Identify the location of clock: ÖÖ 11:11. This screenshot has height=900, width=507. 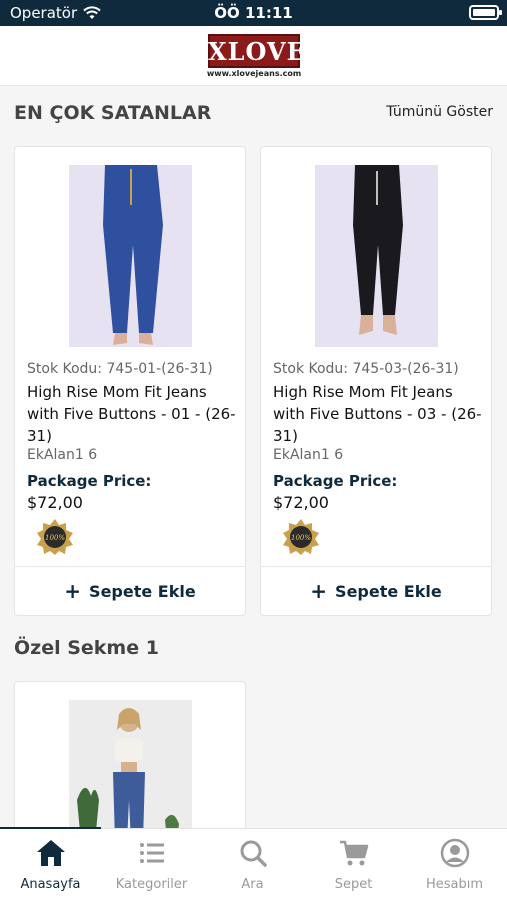
(253, 13).